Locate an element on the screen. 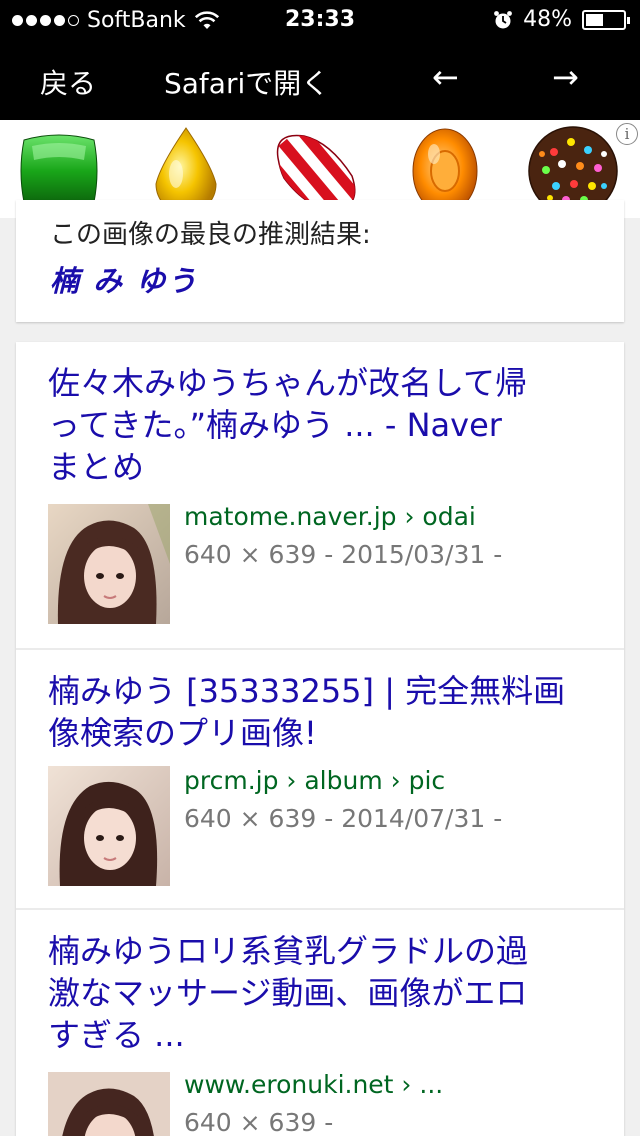  open-in-safari-button: Safariで開く is located at coordinates (246, 82).